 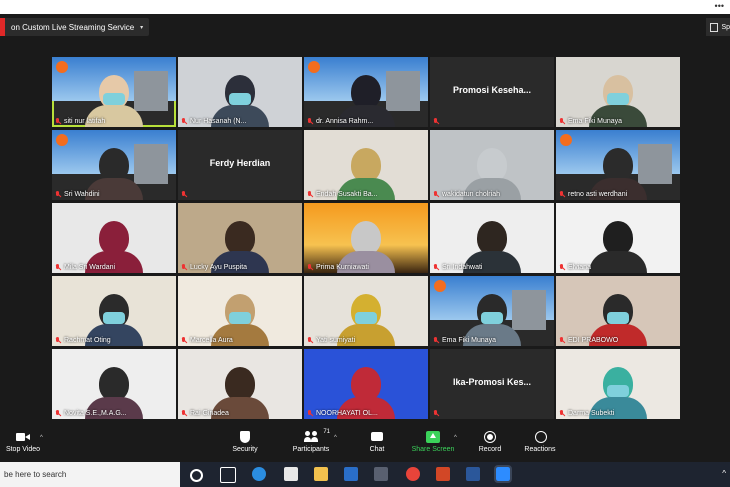 What do you see at coordinates (618, 311) in the screenshot?
I see `participant-tile: EDI PRABOWO` at bounding box center [618, 311].